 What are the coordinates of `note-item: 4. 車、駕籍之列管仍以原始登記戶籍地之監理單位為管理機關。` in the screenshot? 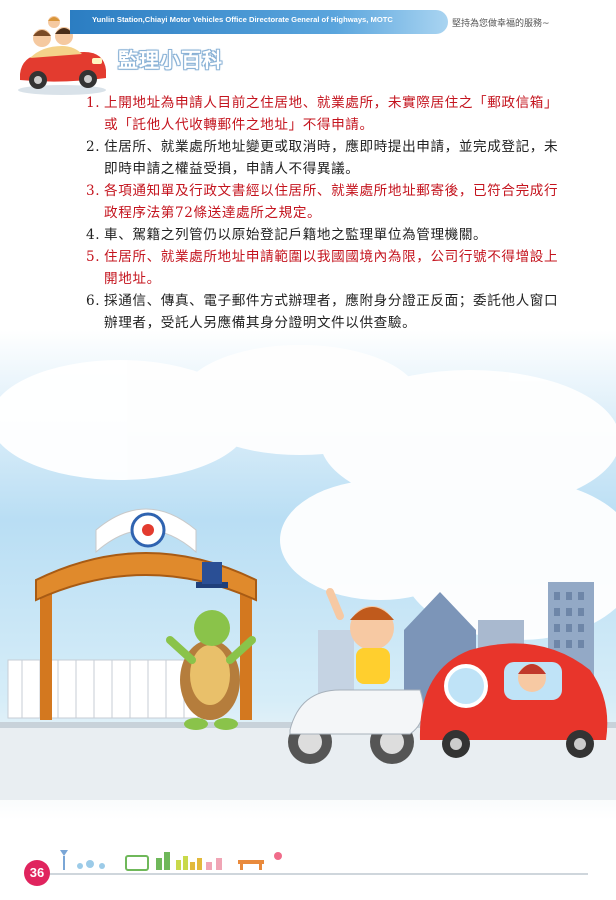 It's located at (326, 235).